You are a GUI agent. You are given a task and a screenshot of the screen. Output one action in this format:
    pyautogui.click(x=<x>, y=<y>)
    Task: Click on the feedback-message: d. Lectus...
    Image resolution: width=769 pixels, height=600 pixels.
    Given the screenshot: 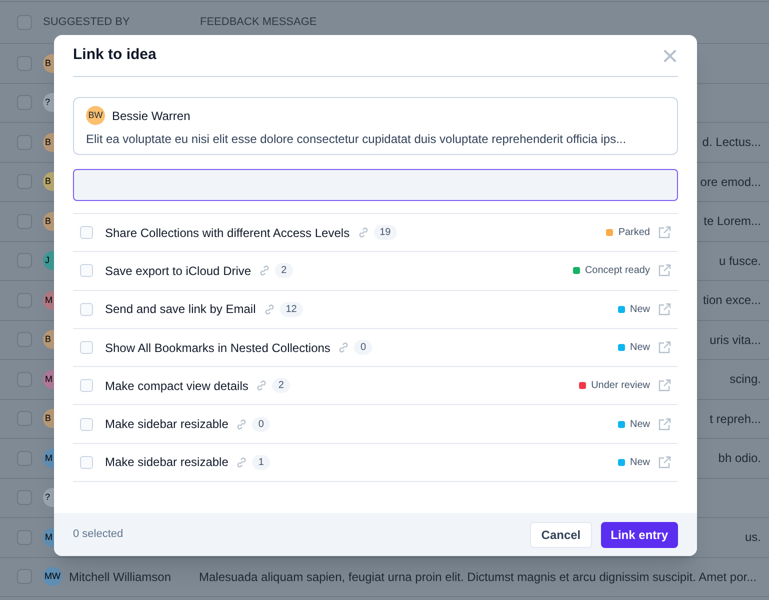 What is the action you would take?
    pyautogui.click(x=731, y=143)
    